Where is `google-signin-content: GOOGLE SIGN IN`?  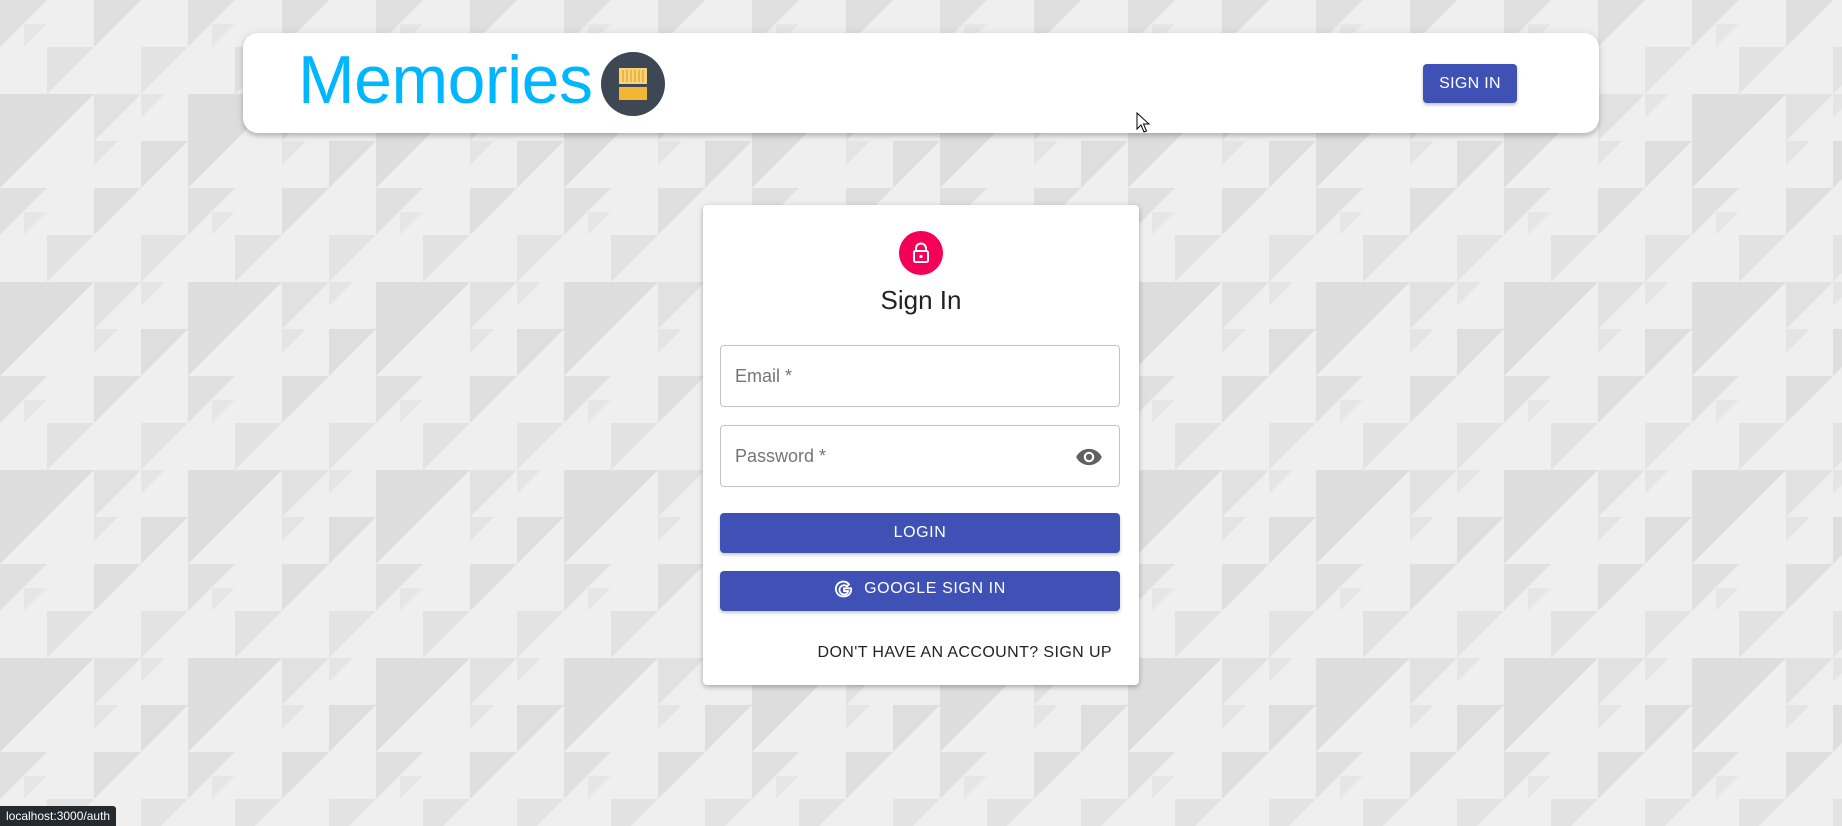
google-signin-content: GOOGLE SIGN IN is located at coordinates (920, 589).